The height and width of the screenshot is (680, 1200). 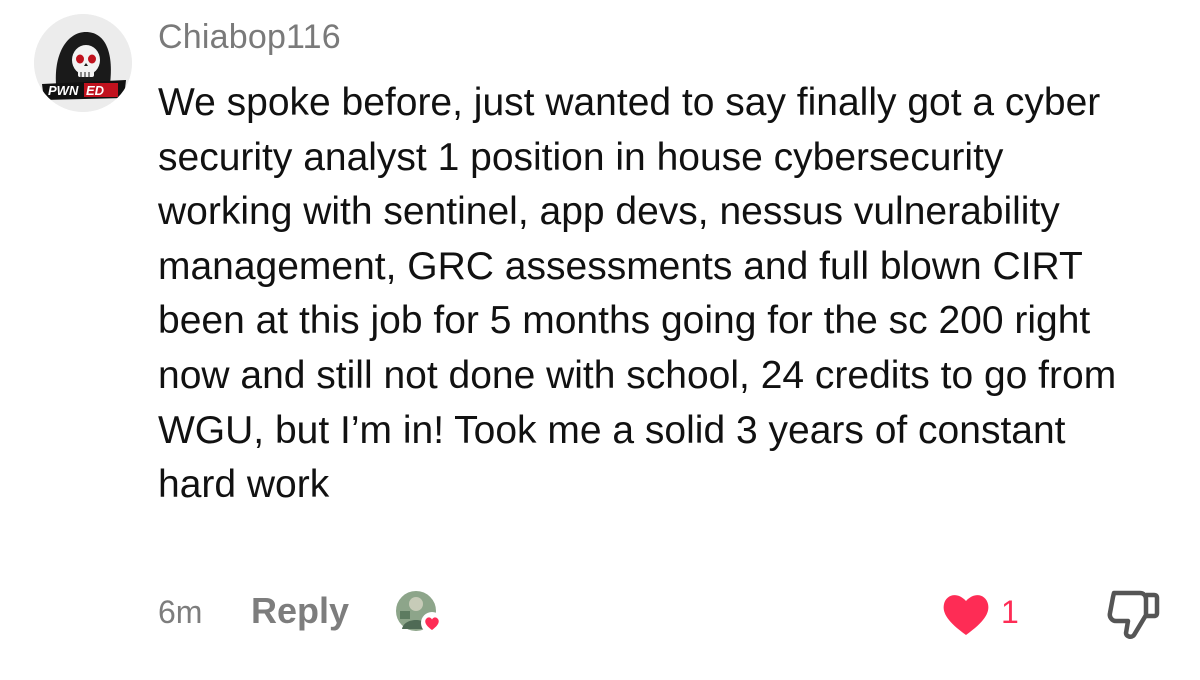 I want to click on heart-icon, so click(x=966, y=615).